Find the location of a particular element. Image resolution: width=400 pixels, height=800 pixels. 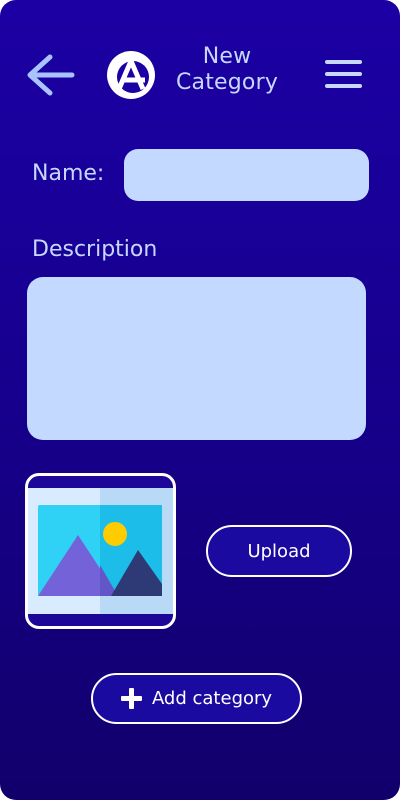

upload-button-label: Upload is located at coordinates (279, 551).